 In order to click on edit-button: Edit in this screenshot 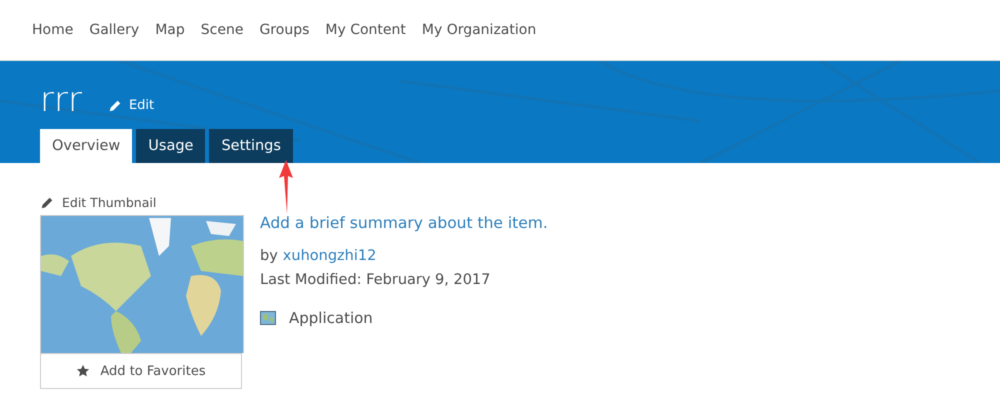, I will do `click(131, 107)`.